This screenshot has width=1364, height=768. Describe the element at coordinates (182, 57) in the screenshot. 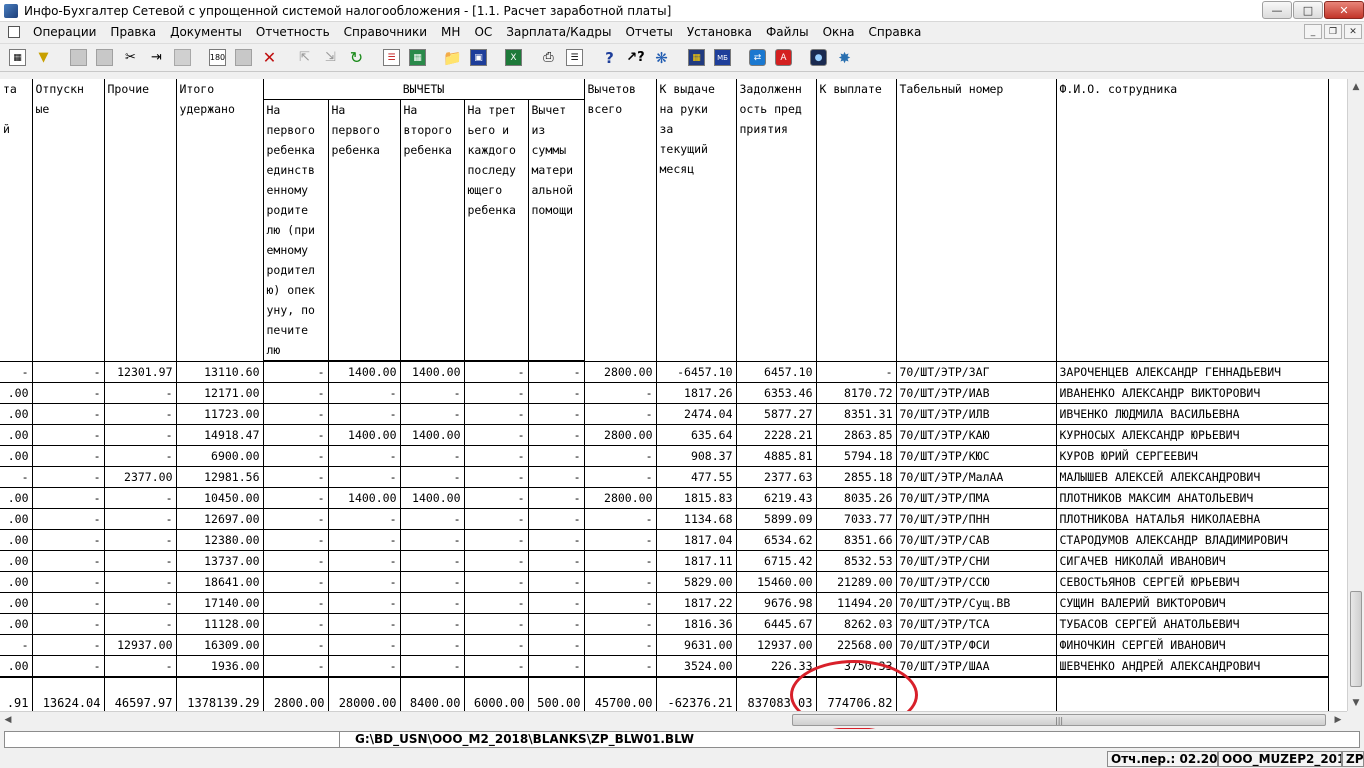

I see `disabled-icon` at that location.